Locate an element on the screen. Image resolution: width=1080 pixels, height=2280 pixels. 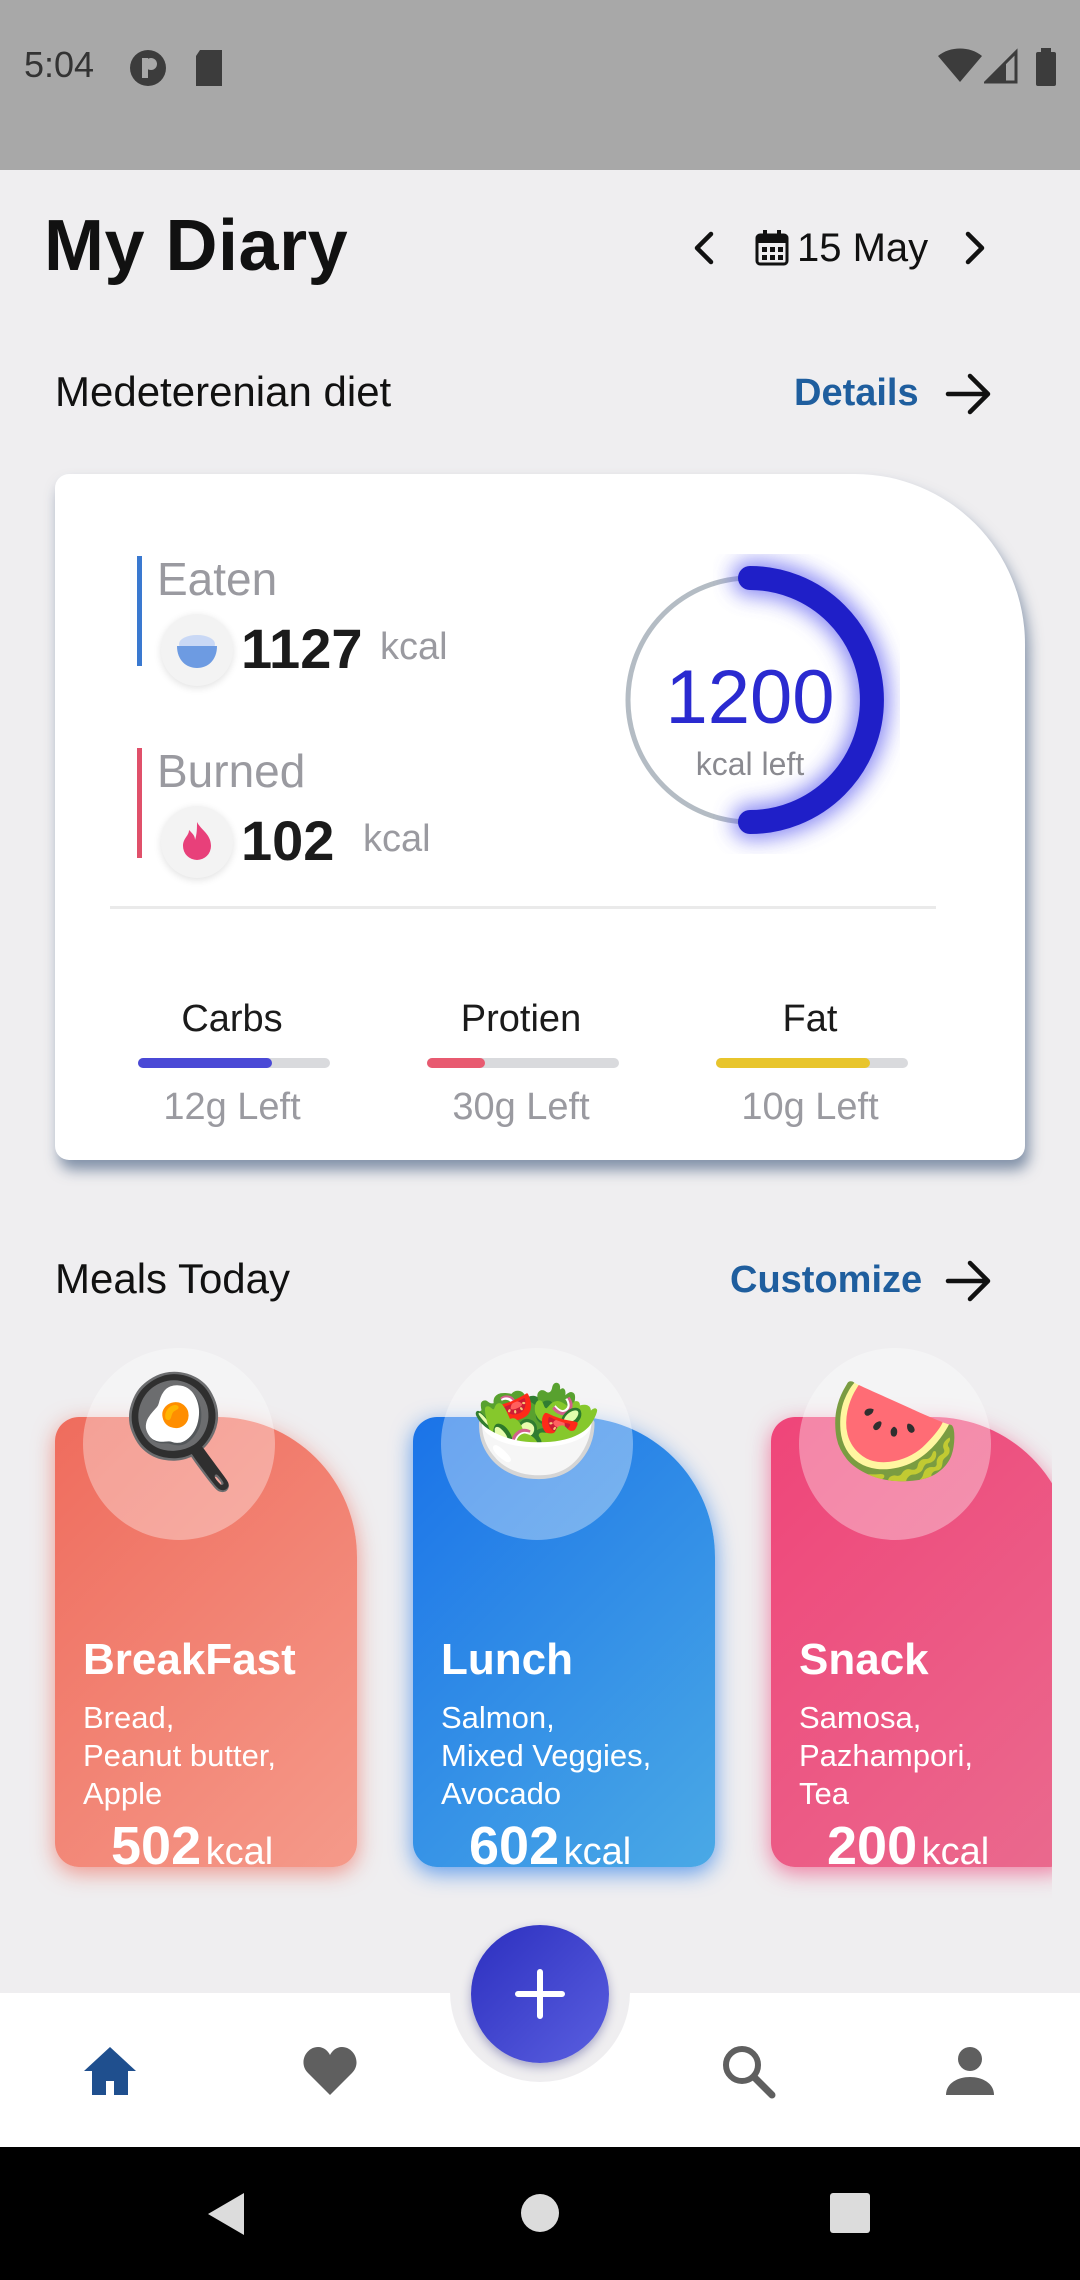
page-title: My Diary is located at coordinates (196, 246).